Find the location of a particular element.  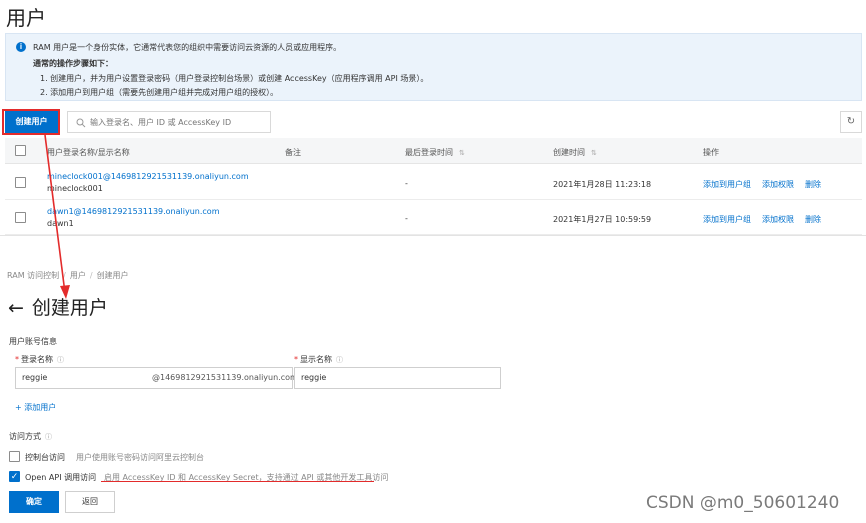

notice-line-4: 2. 添加用户到用户组（需要先创建用户组并完成对用户组的授权）。 is located at coordinates (159, 92).